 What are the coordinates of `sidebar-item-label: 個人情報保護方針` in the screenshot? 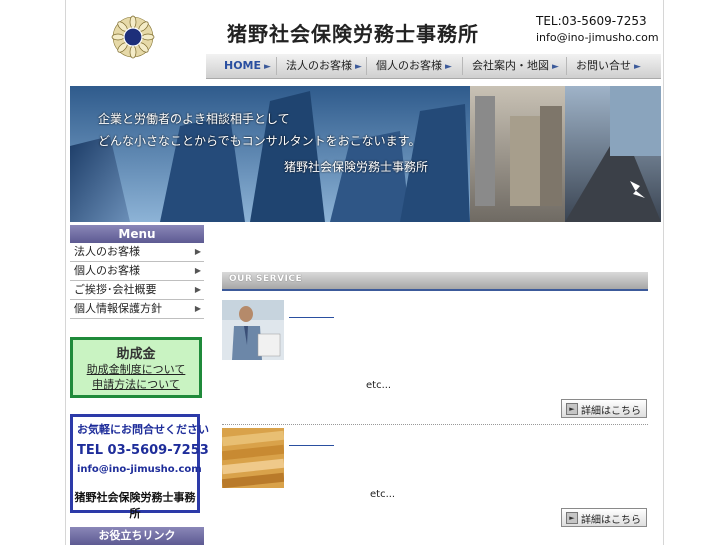 It's located at (118, 308).